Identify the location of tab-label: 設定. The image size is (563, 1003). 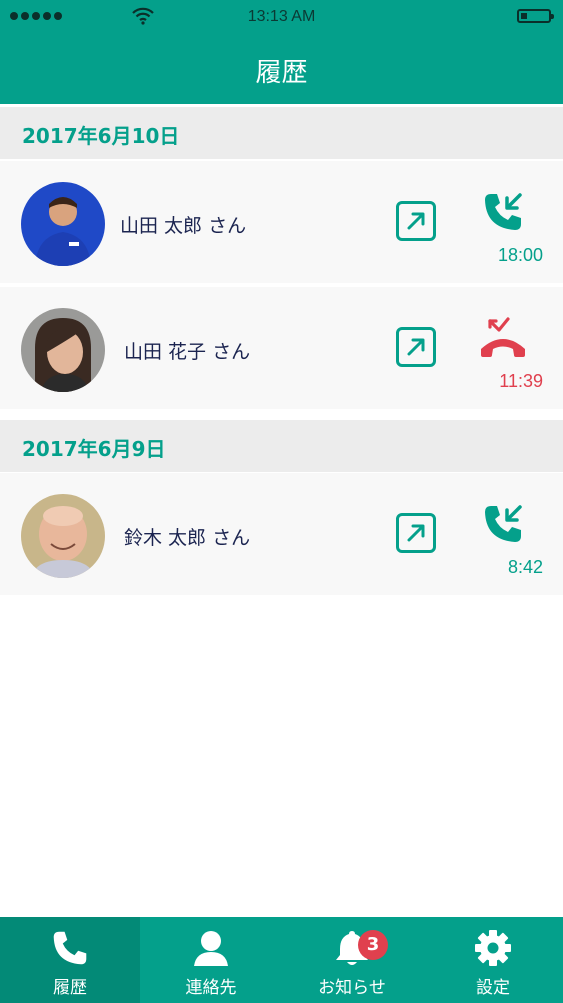
(493, 988).